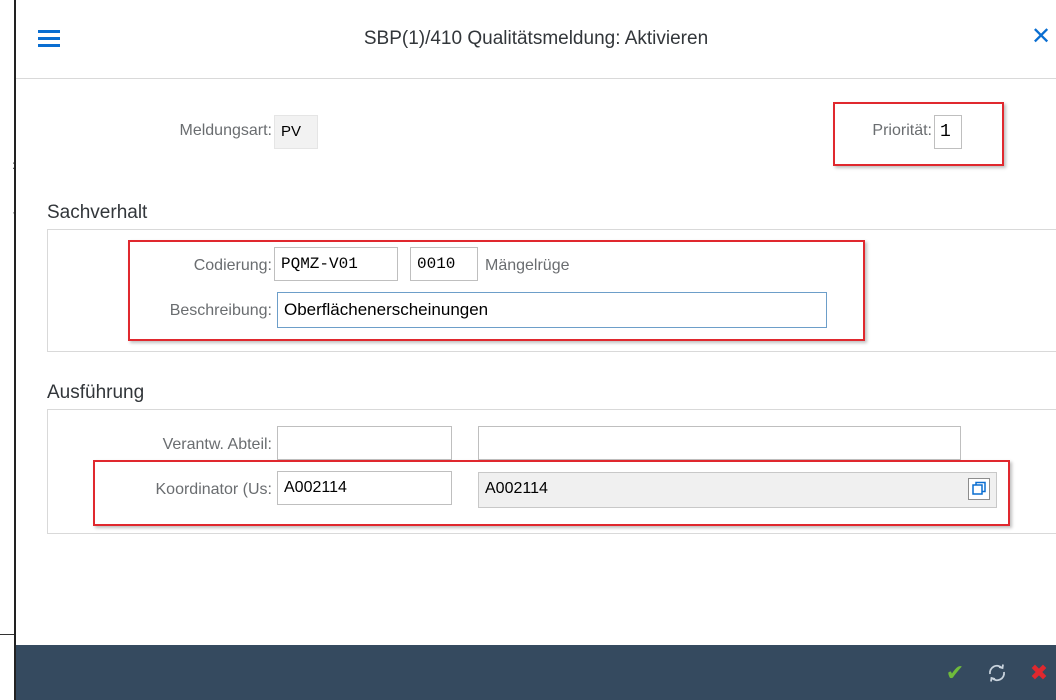 The width and height of the screenshot is (1056, 700). I want to click on dialog-title: SBP(1)/410 Qualitätsmeldung: Aktivieren, so click(536, 38).